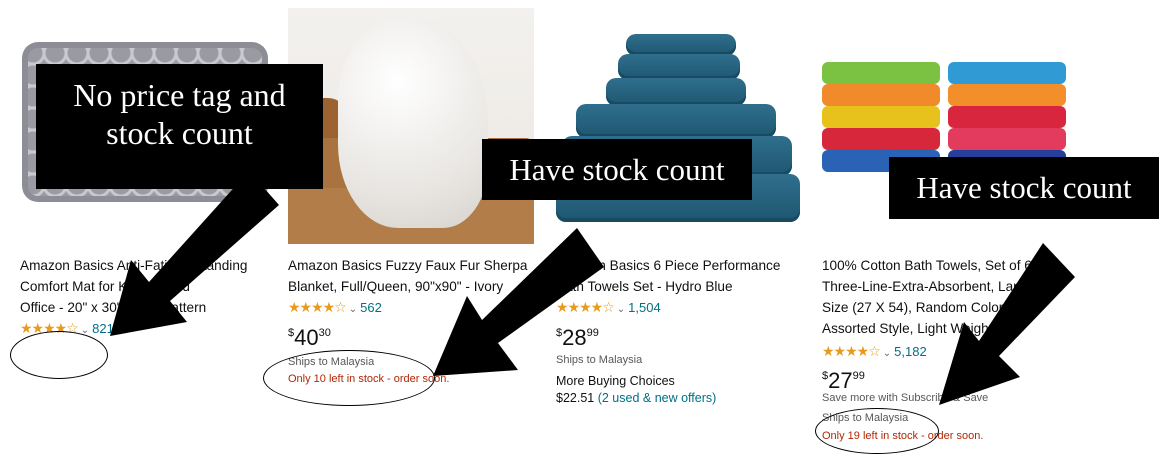  Describe the element at coordinates (1024, 188) in the screenshot. I see `callout-stock-count-2: Have stock count` at that location.